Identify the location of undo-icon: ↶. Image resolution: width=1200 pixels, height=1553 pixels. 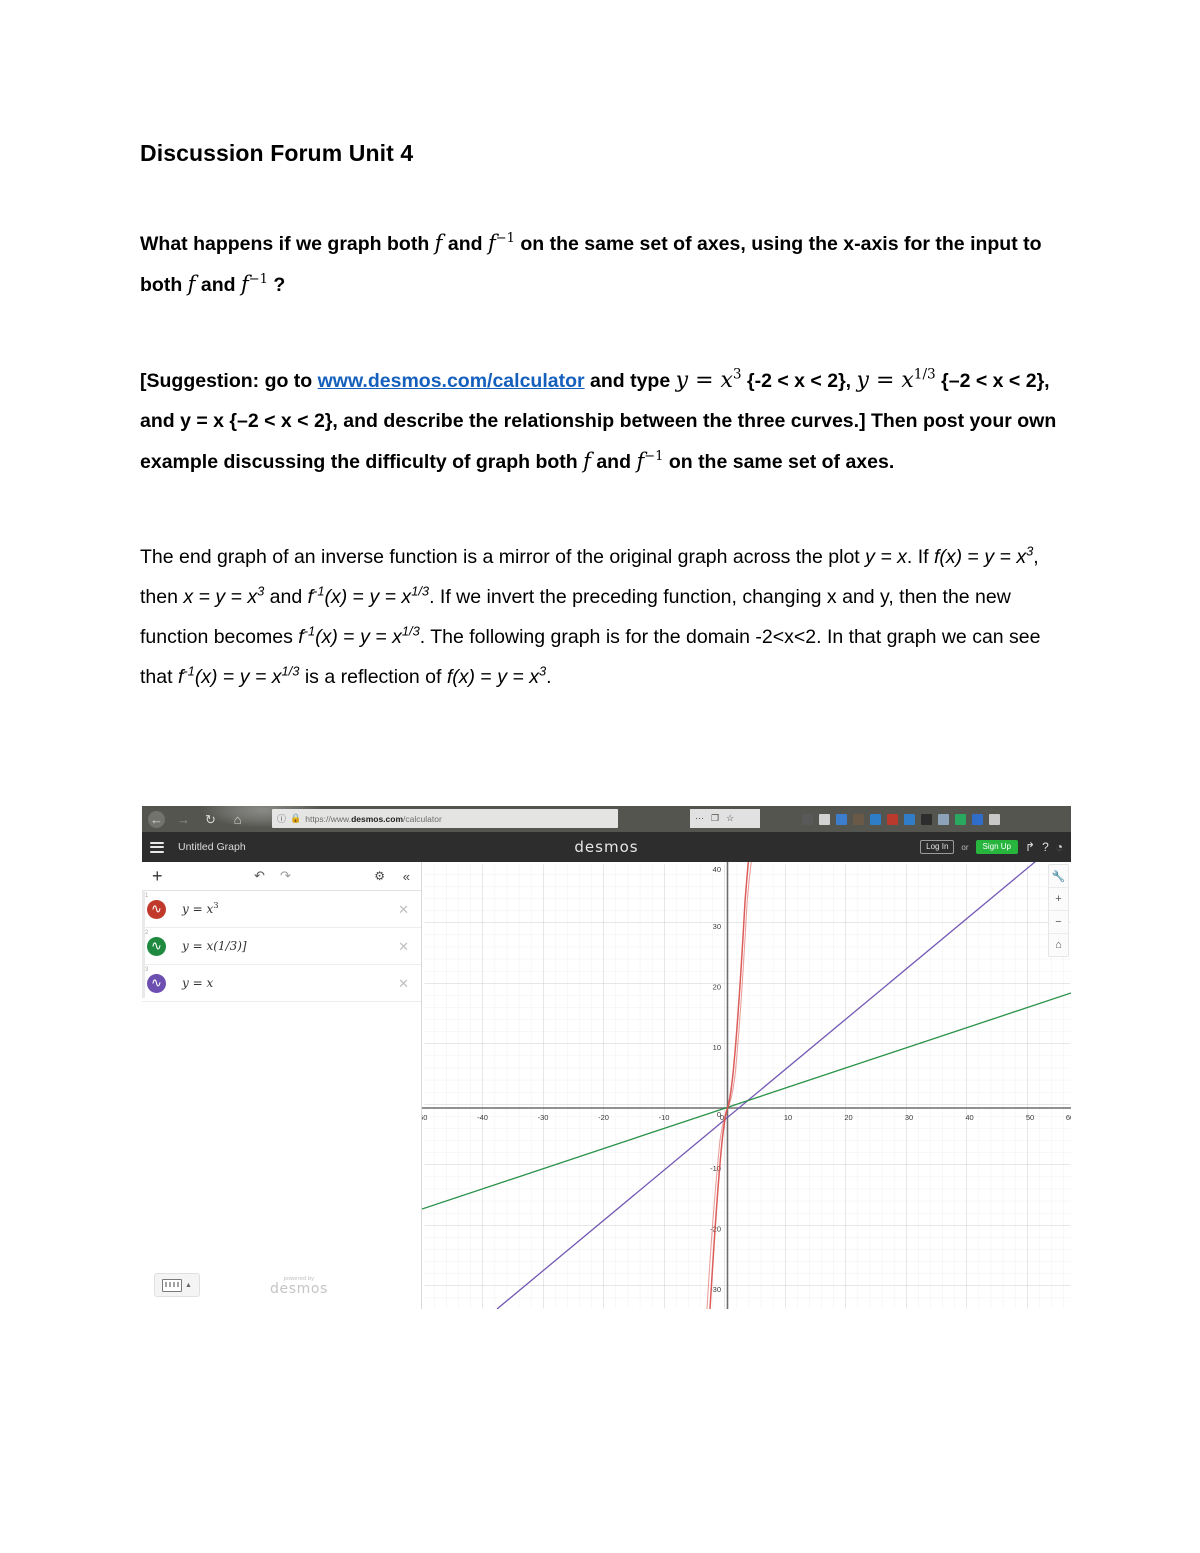
(259, 876).